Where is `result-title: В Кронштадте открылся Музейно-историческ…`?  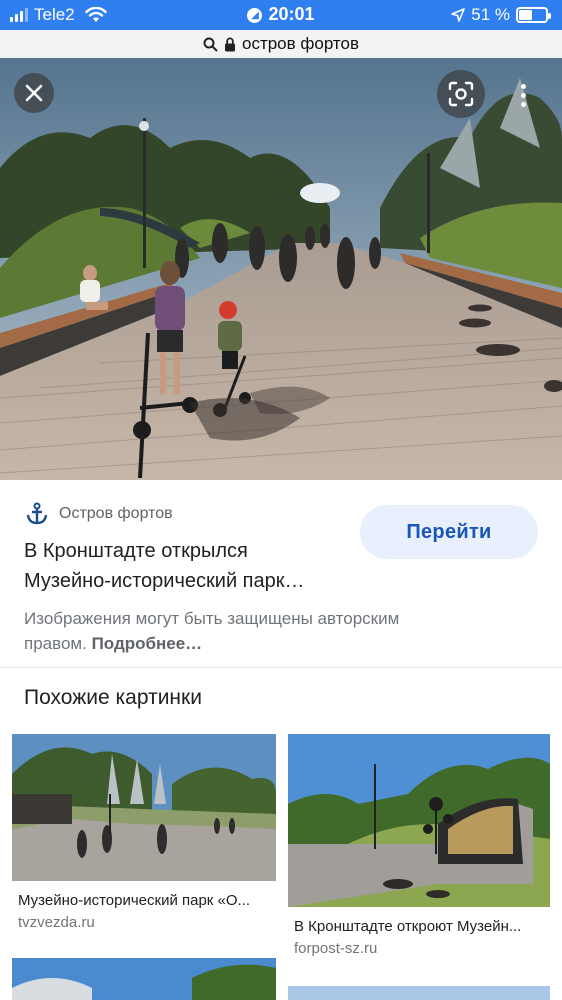
result-title: В Кронштадте открылся Музейно-историческ… is located at coordinates (189, 566).